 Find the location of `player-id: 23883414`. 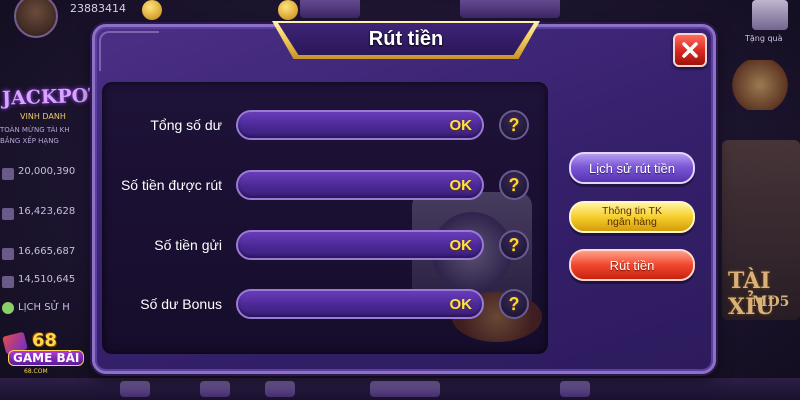

player-id: 23883414 is located at coordinates (98, 8).